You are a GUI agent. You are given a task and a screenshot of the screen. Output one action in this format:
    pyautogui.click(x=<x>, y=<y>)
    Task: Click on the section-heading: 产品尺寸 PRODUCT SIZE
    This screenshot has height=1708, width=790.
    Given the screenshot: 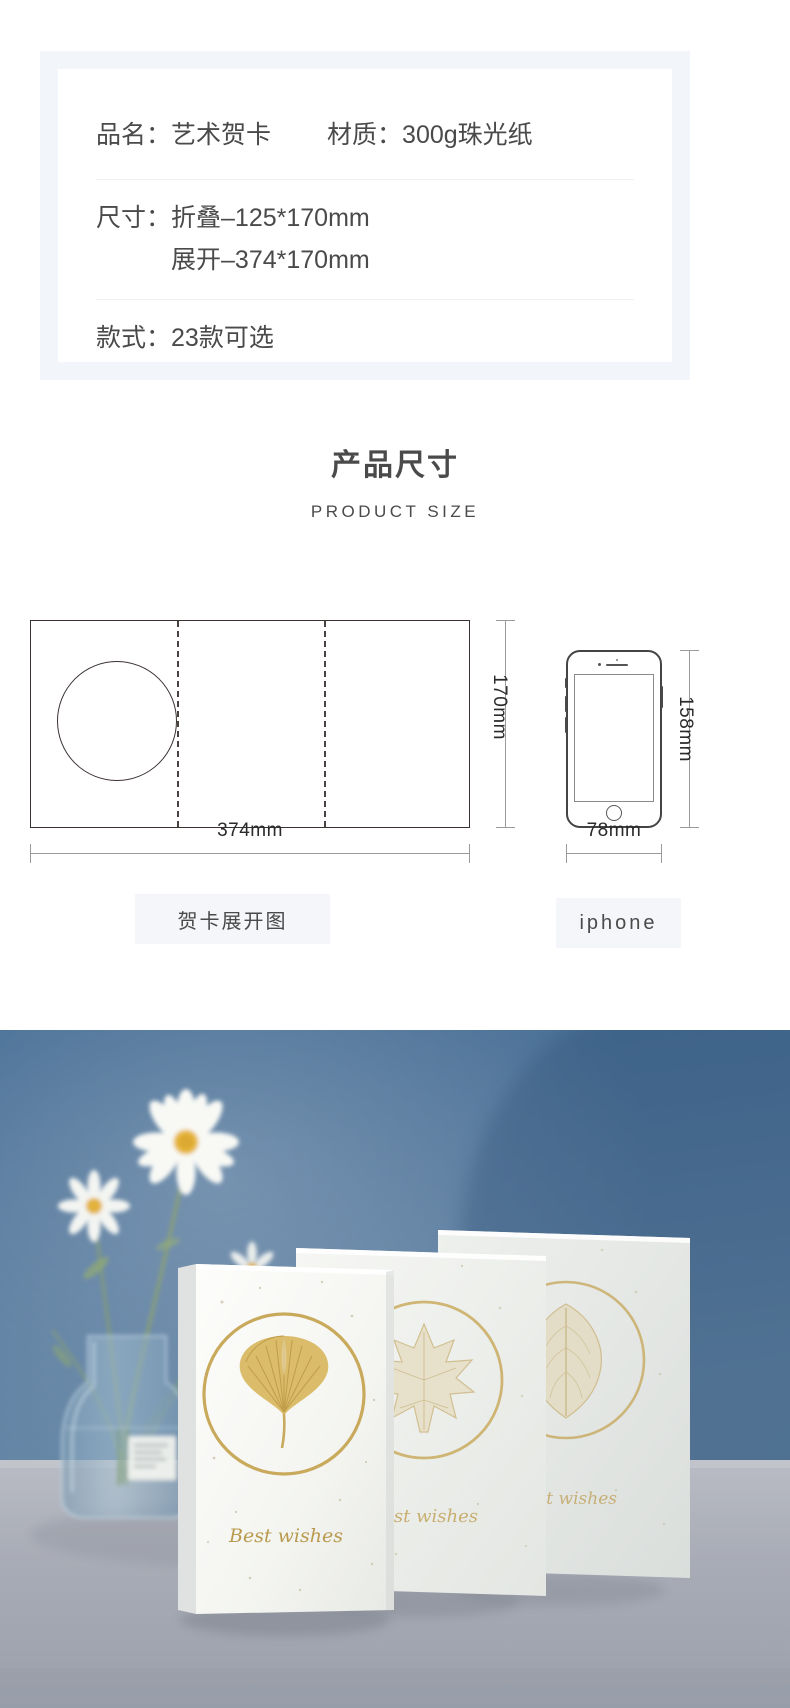 What is the action you would take?
    pyautogui.click(x=395, y=481)
    